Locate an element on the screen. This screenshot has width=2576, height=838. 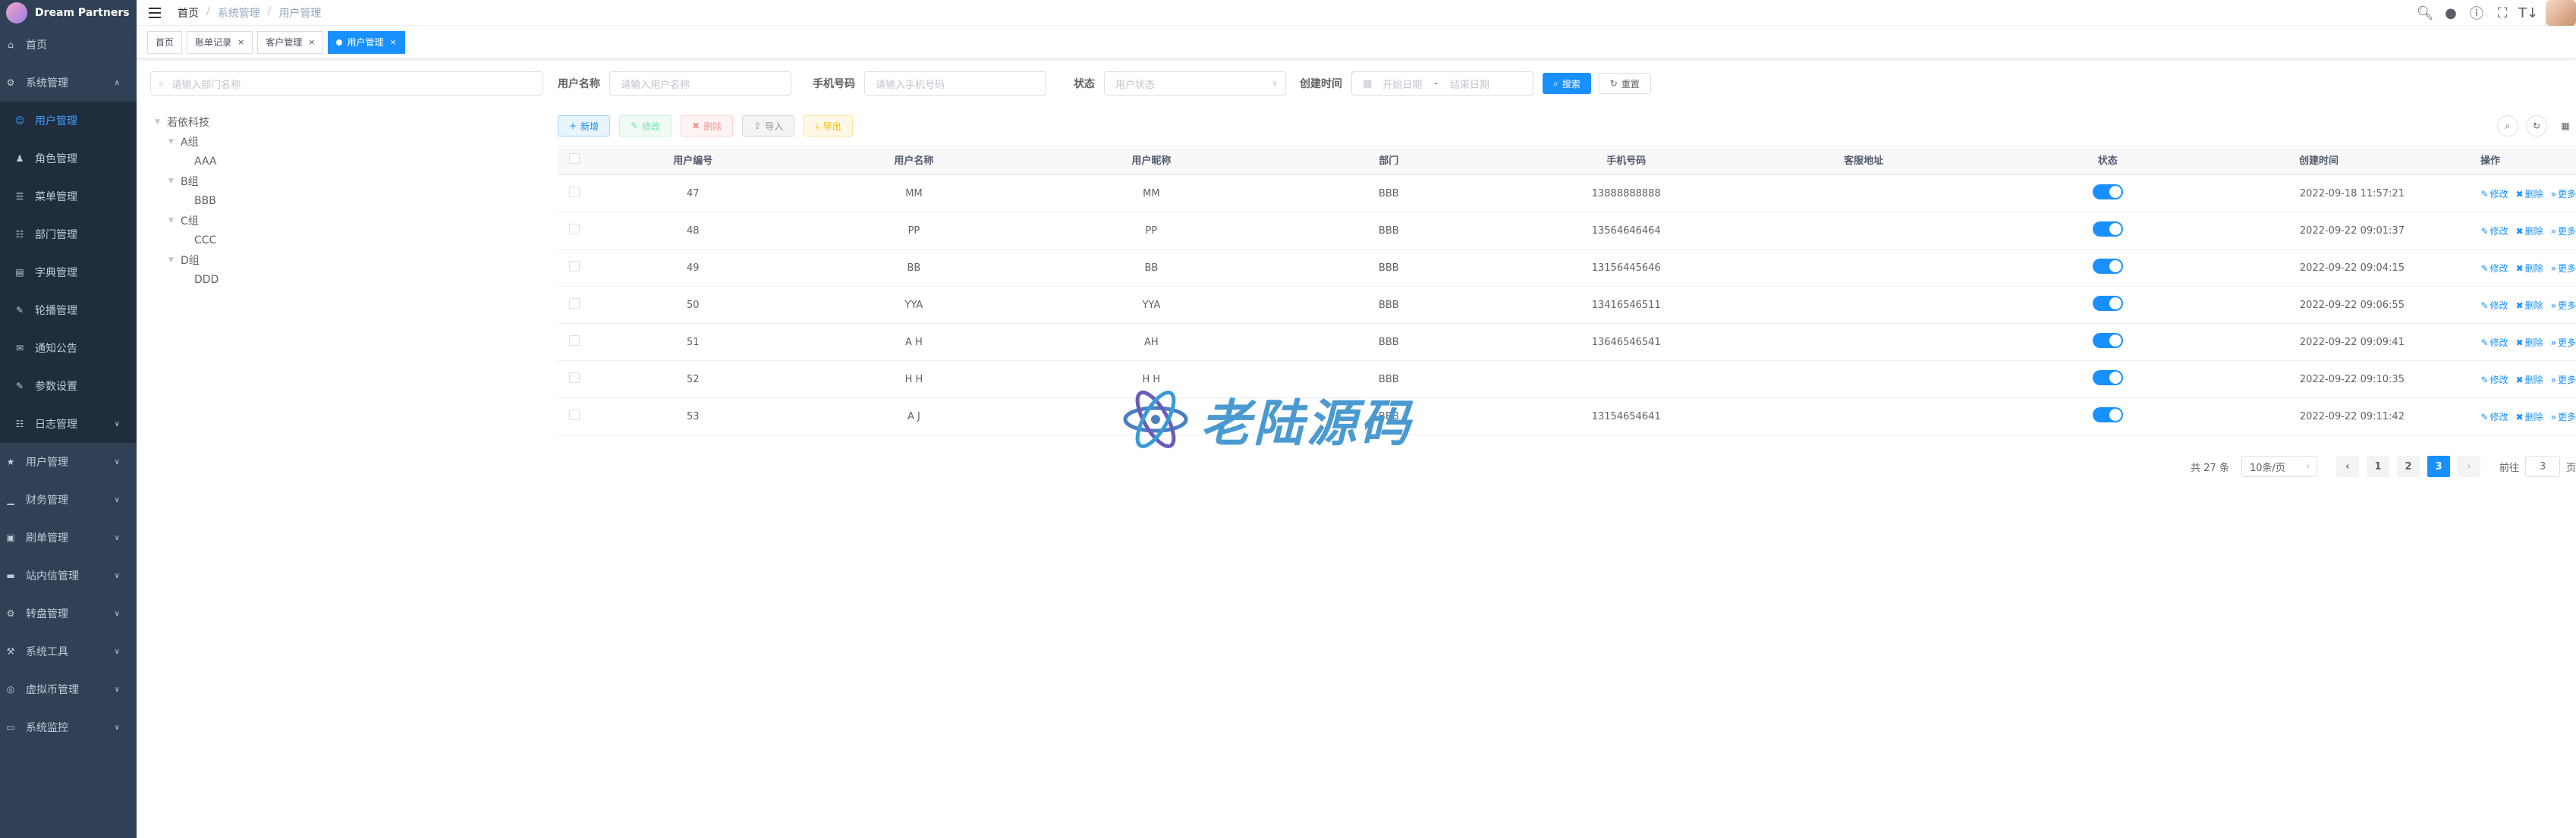
breadcrumb-home: 首页 is located at coordinates (188, 12).